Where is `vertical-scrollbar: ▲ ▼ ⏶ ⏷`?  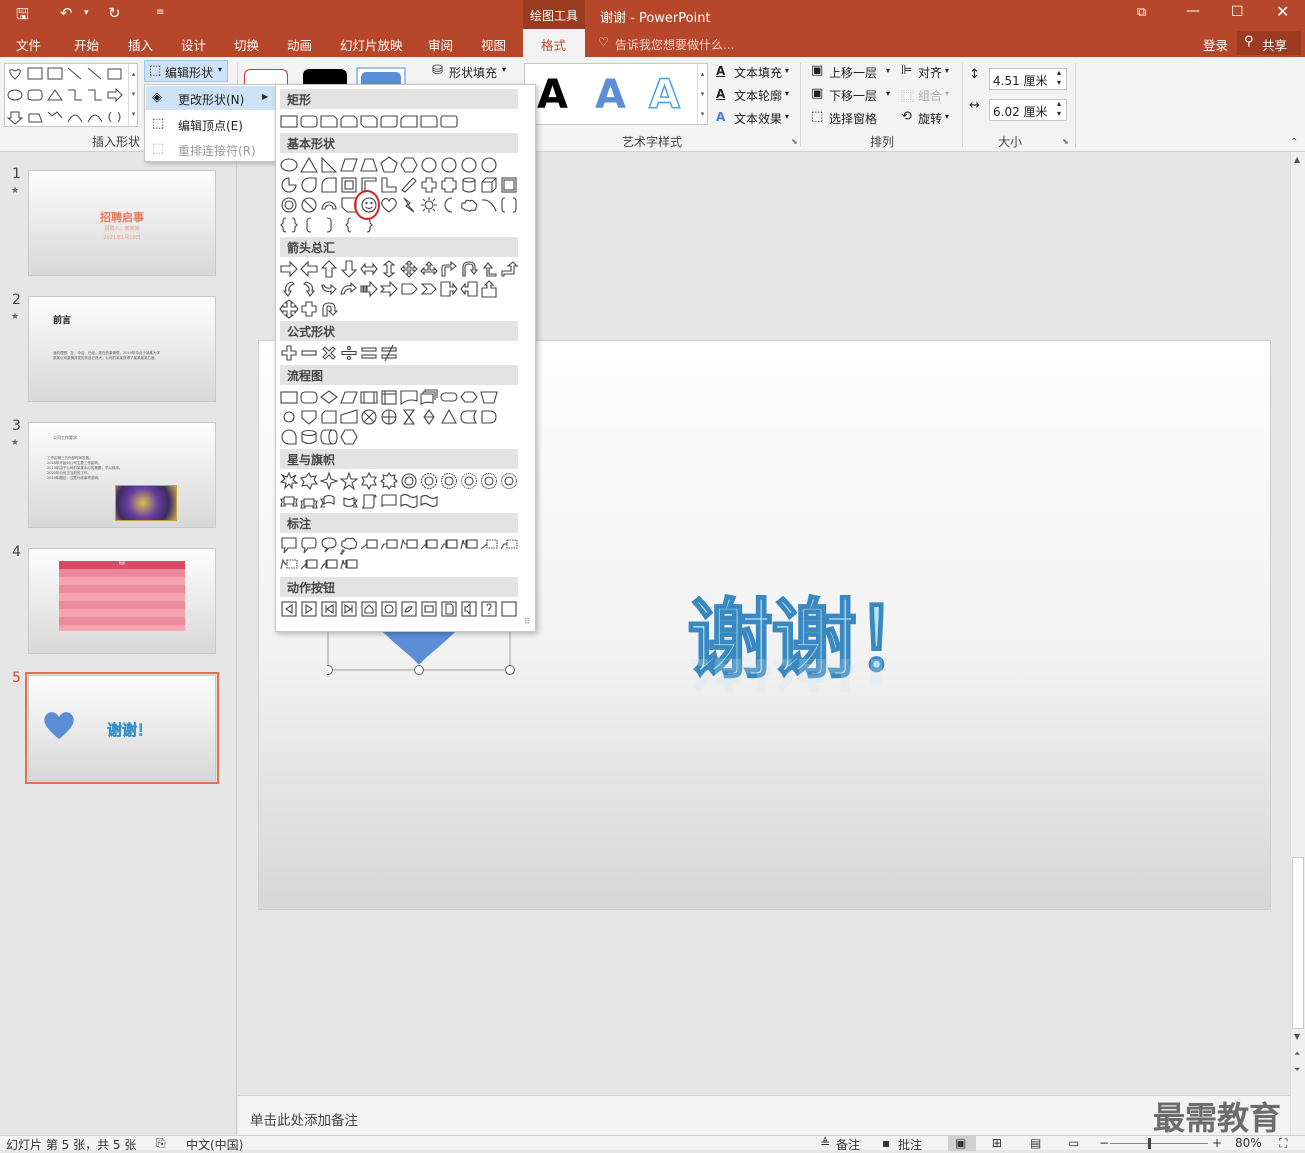
vertical-scrollbar: ▲ ▼ ⏶ ⏷ is located at coordinates (1297, 643).